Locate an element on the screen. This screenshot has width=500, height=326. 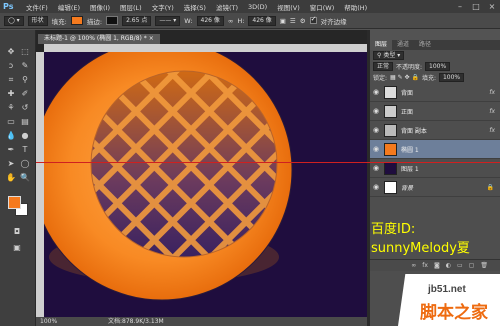
move-tool-icon: ✥ is located at coordinates (11, 52).